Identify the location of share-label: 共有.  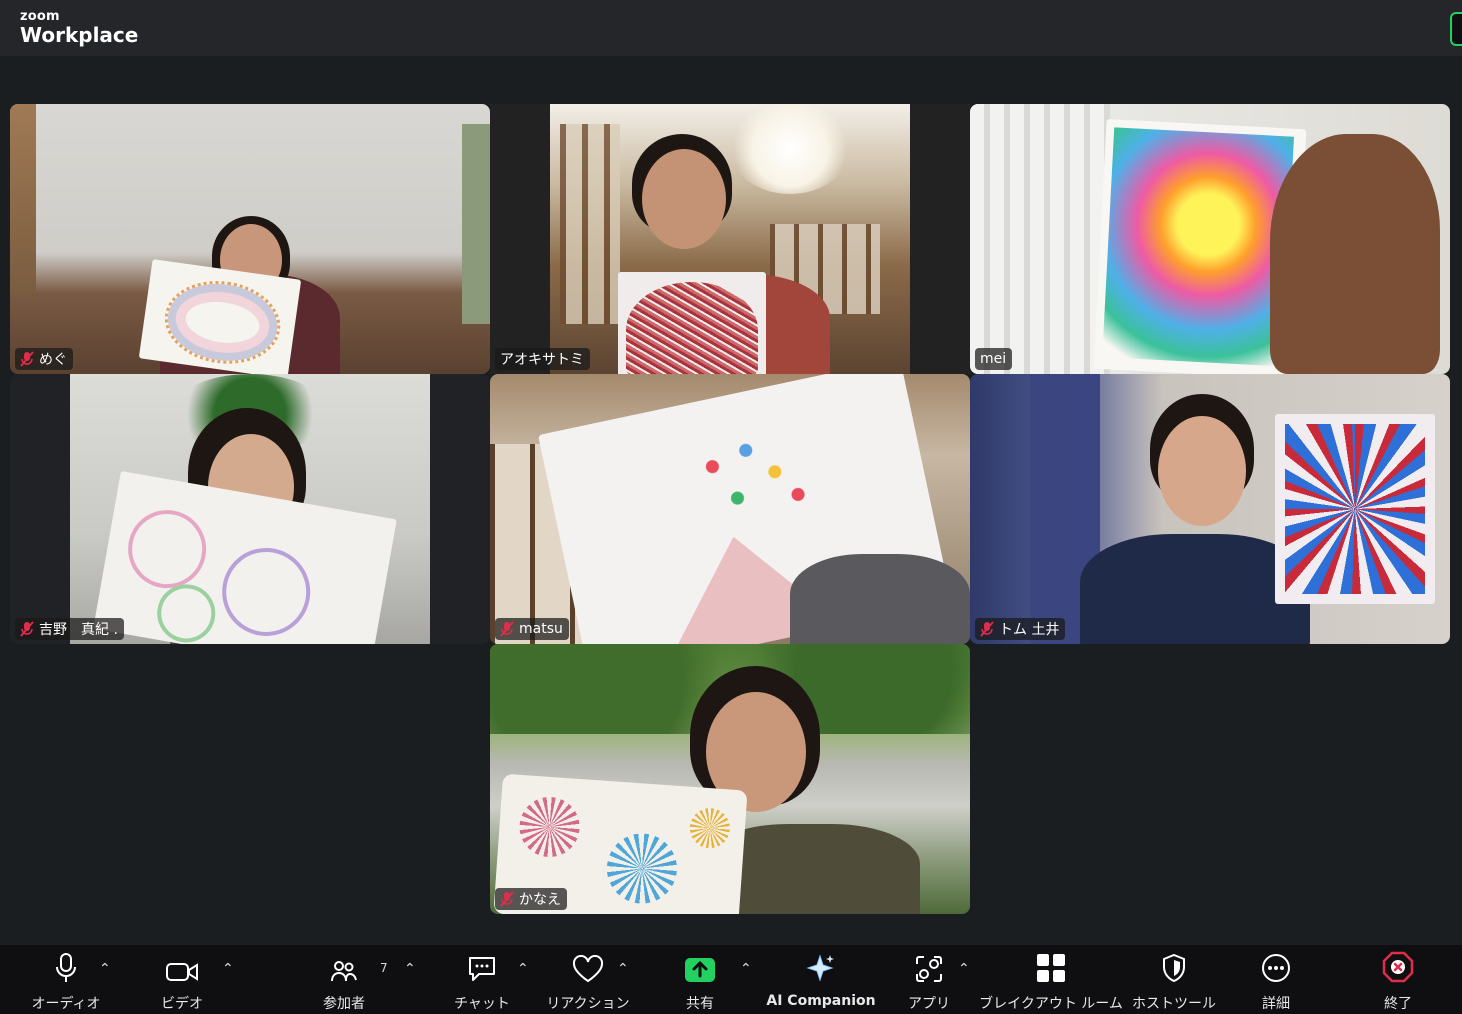
(700, 1004).